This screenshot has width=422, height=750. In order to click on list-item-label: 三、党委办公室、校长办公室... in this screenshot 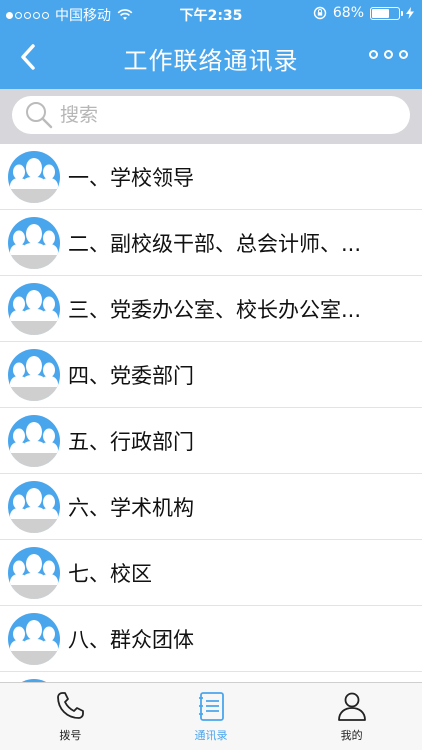, I will do `click(215, 309)`.